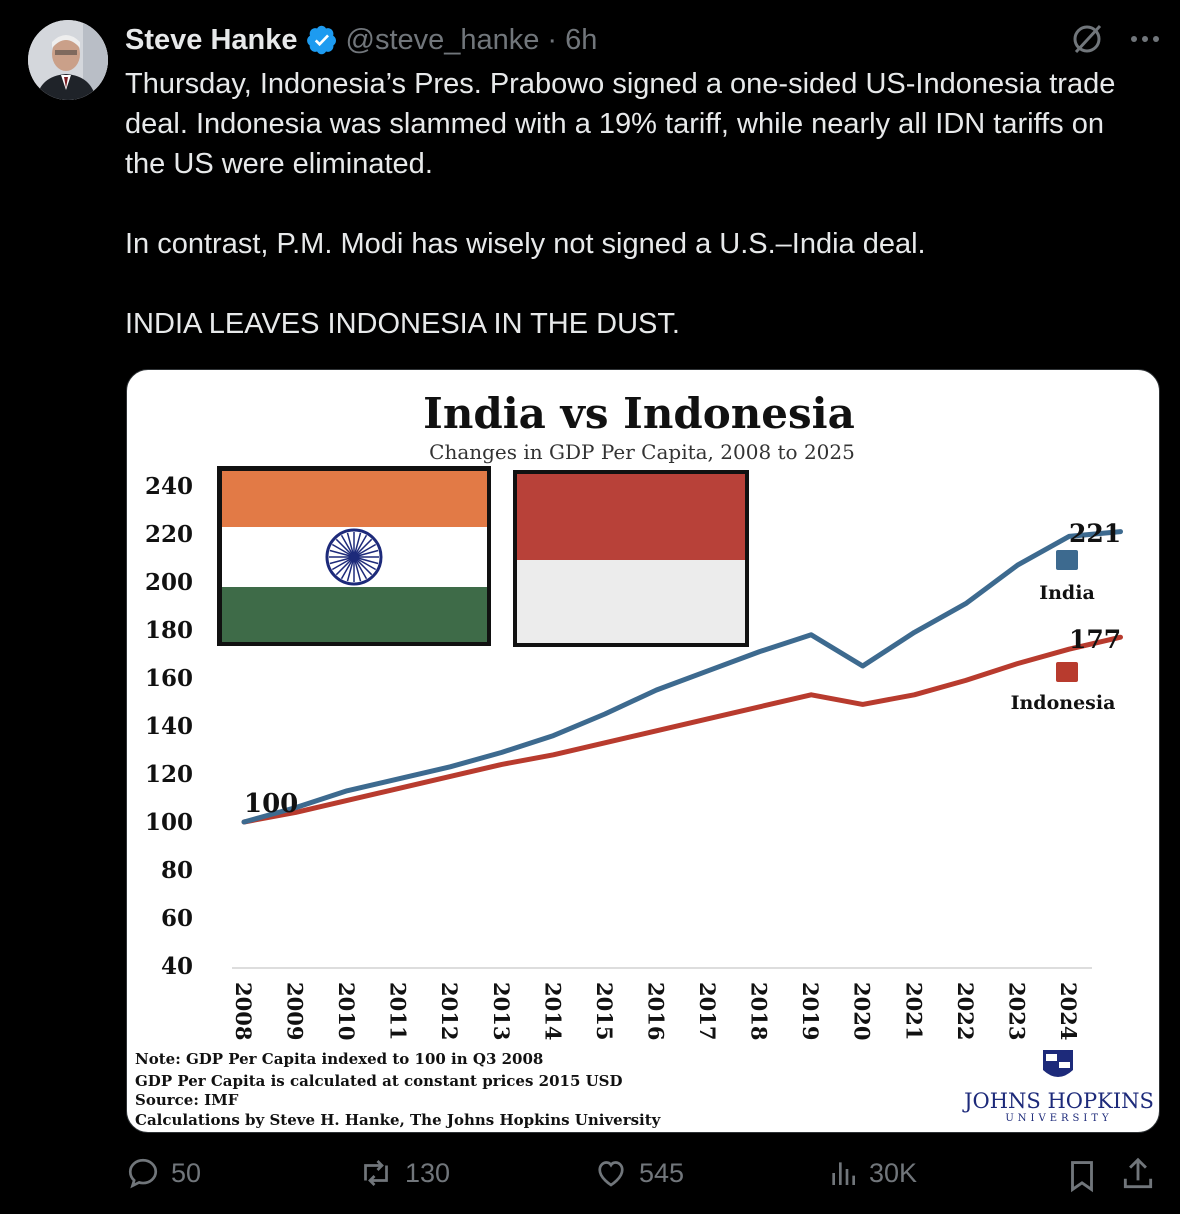  I want to click on y-tick-label: 140, so click(169, 726).